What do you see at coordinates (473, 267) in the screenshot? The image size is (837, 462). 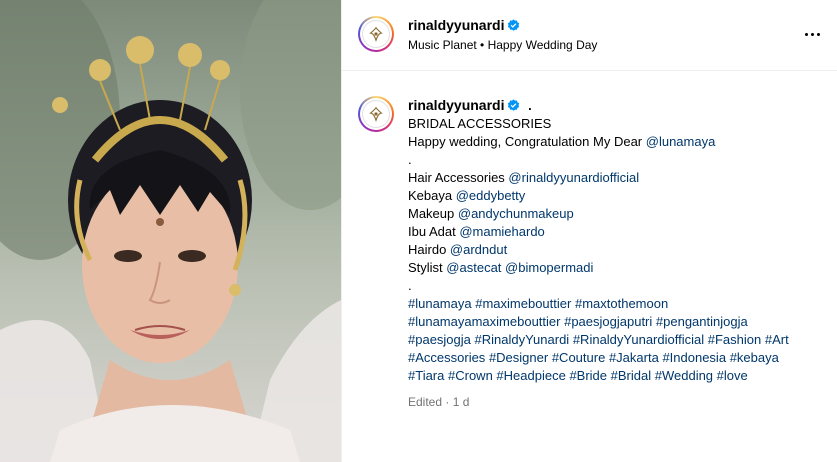 I see `mention-link: @astecat` at bounding box center [473, 267].